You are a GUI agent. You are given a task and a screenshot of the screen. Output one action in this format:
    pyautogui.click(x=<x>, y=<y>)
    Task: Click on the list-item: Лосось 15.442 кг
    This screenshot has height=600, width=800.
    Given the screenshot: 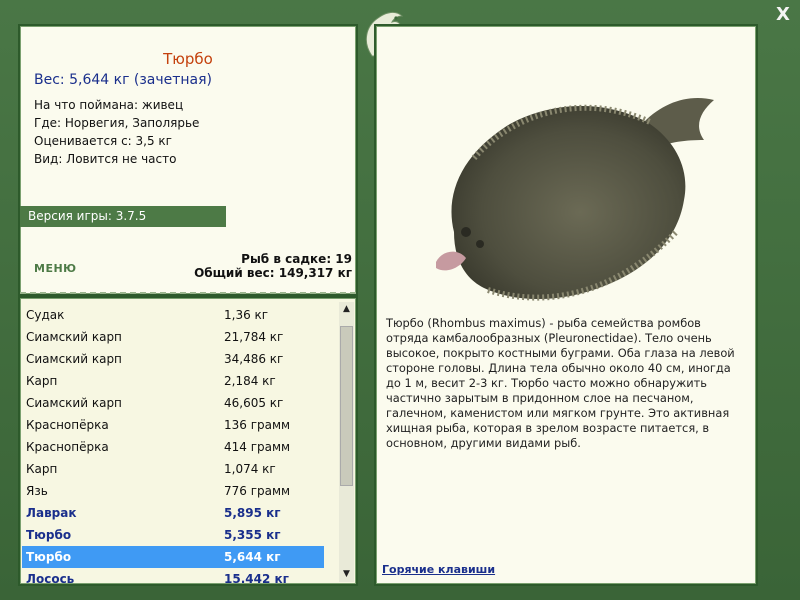 What is the action you would take?
    pyautogui.click(x=173, y=579)
    